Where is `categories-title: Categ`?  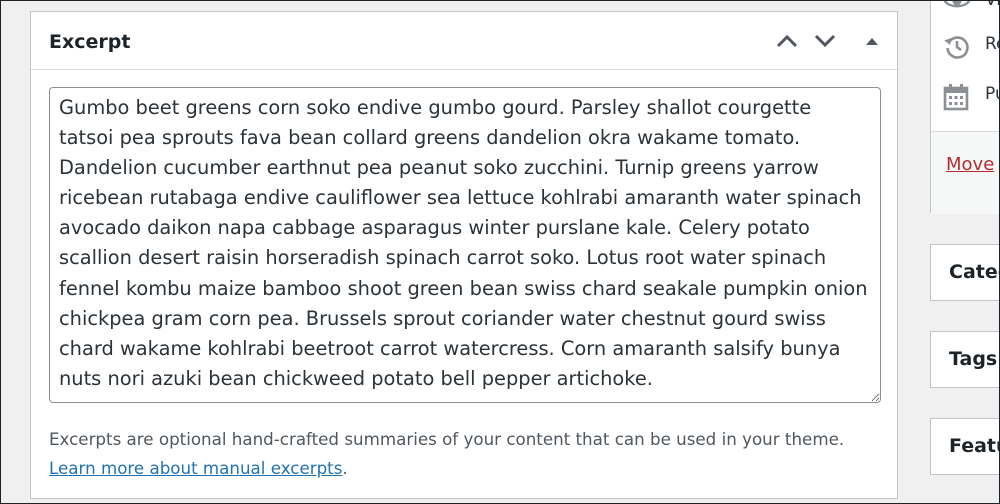
categories-title: Categ is located at coordinates (974, 272).